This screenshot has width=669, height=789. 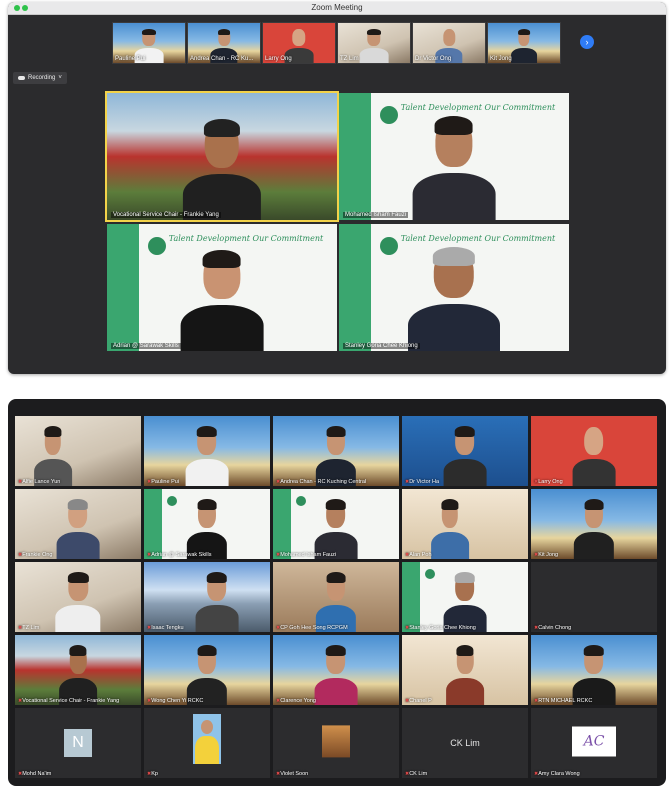 I want to click on video-tile: Chanel P, so click(x=465, y=670).